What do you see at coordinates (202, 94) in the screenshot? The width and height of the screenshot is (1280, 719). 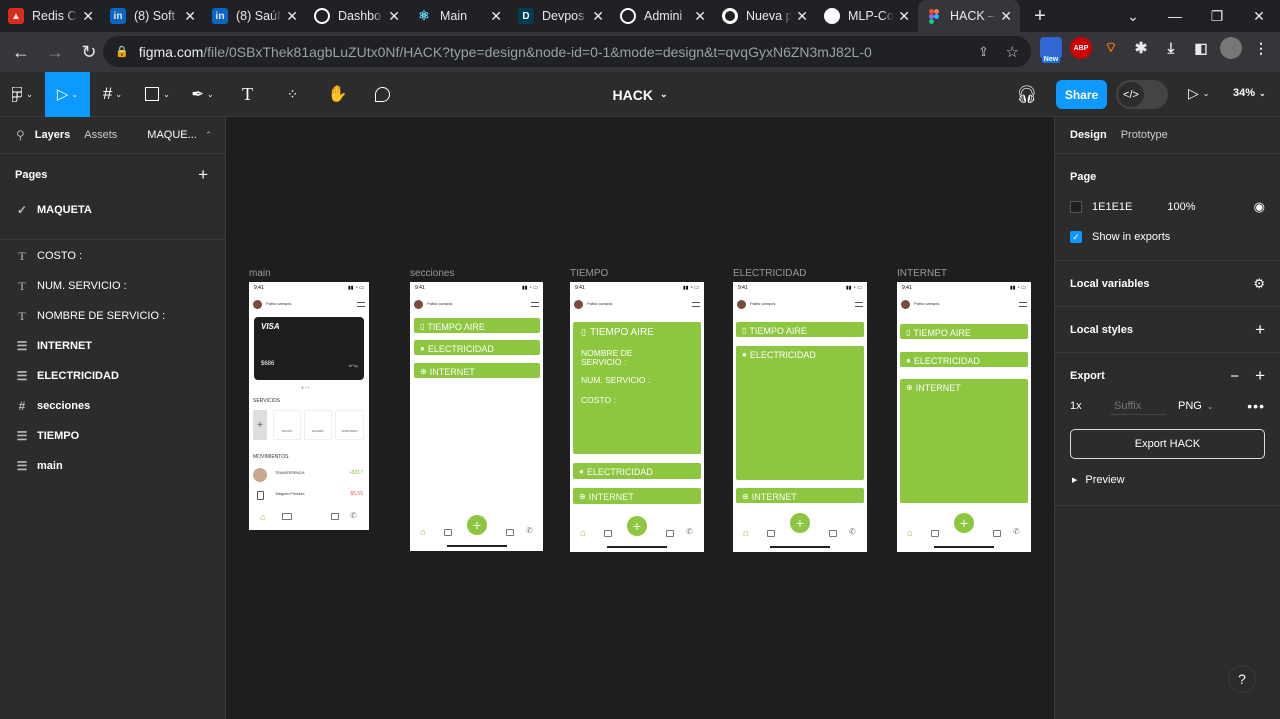 I see `pen-tool-button: ✒ ⌄` at bounding box center [202, 94].